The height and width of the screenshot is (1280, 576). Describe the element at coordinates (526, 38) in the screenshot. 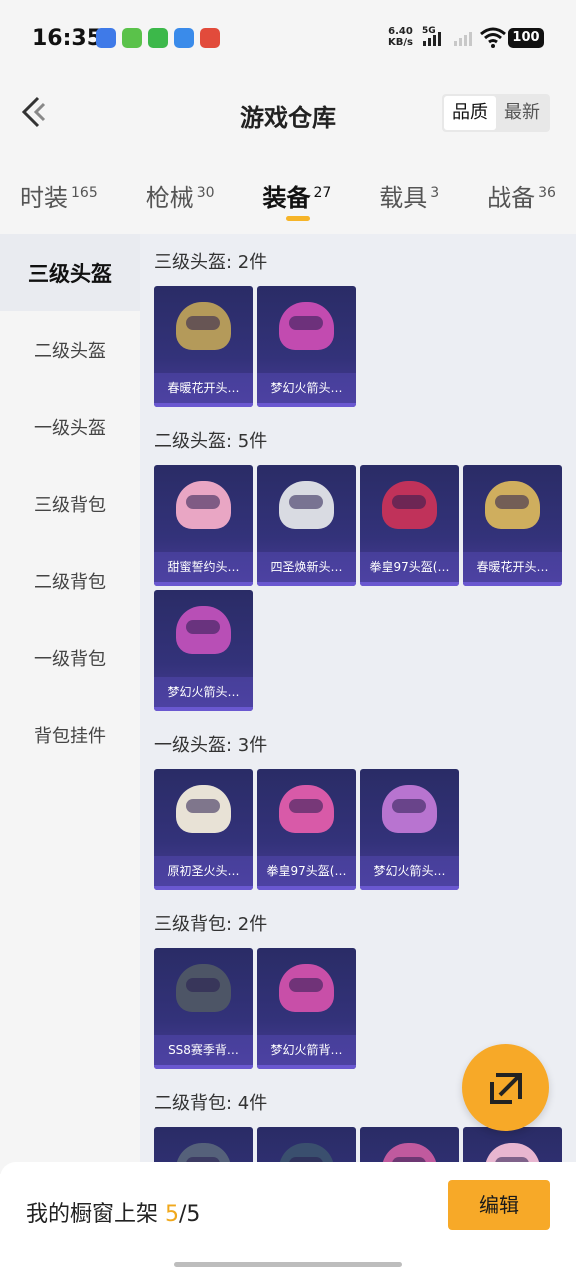

I see `battery-icon: 100` at that location.